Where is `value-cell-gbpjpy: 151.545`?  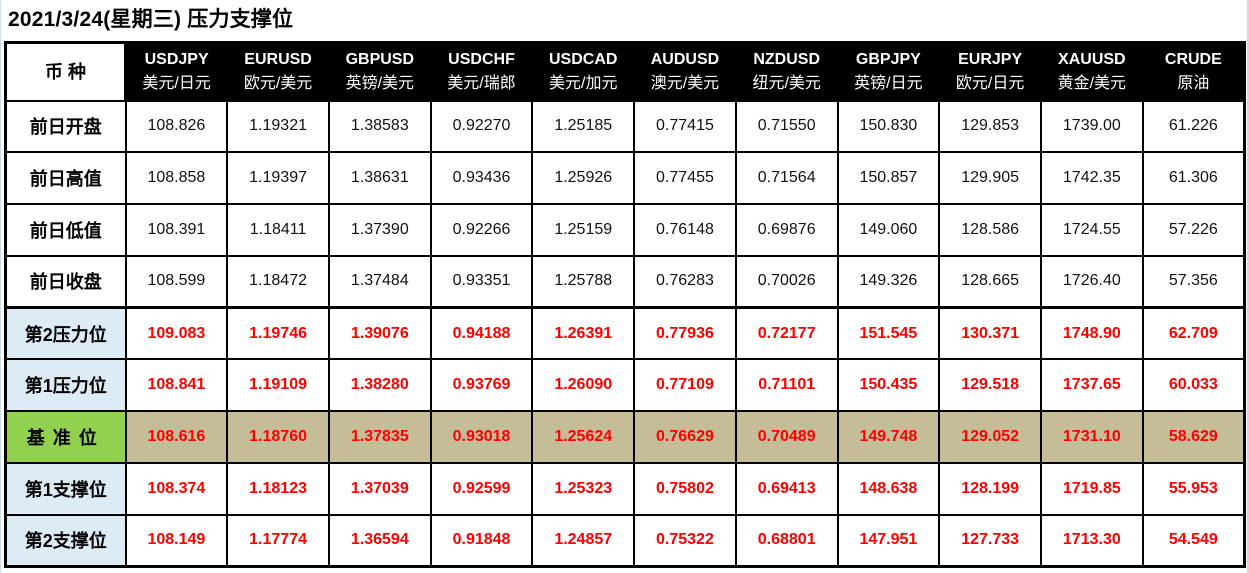 value-cell-gbpjpy: 151.545 is located at coordinates (888, 333).